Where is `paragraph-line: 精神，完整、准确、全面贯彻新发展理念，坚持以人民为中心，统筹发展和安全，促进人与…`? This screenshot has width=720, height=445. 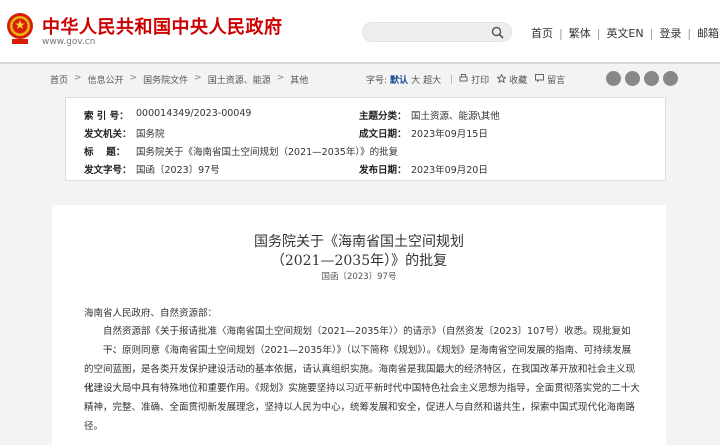 paragraph-line: 精神，完整、准确、全面贯彻新发展理念，坚持以人民为中心，统筹发展和安全，促进人与… is located at coordinates (360, 407).